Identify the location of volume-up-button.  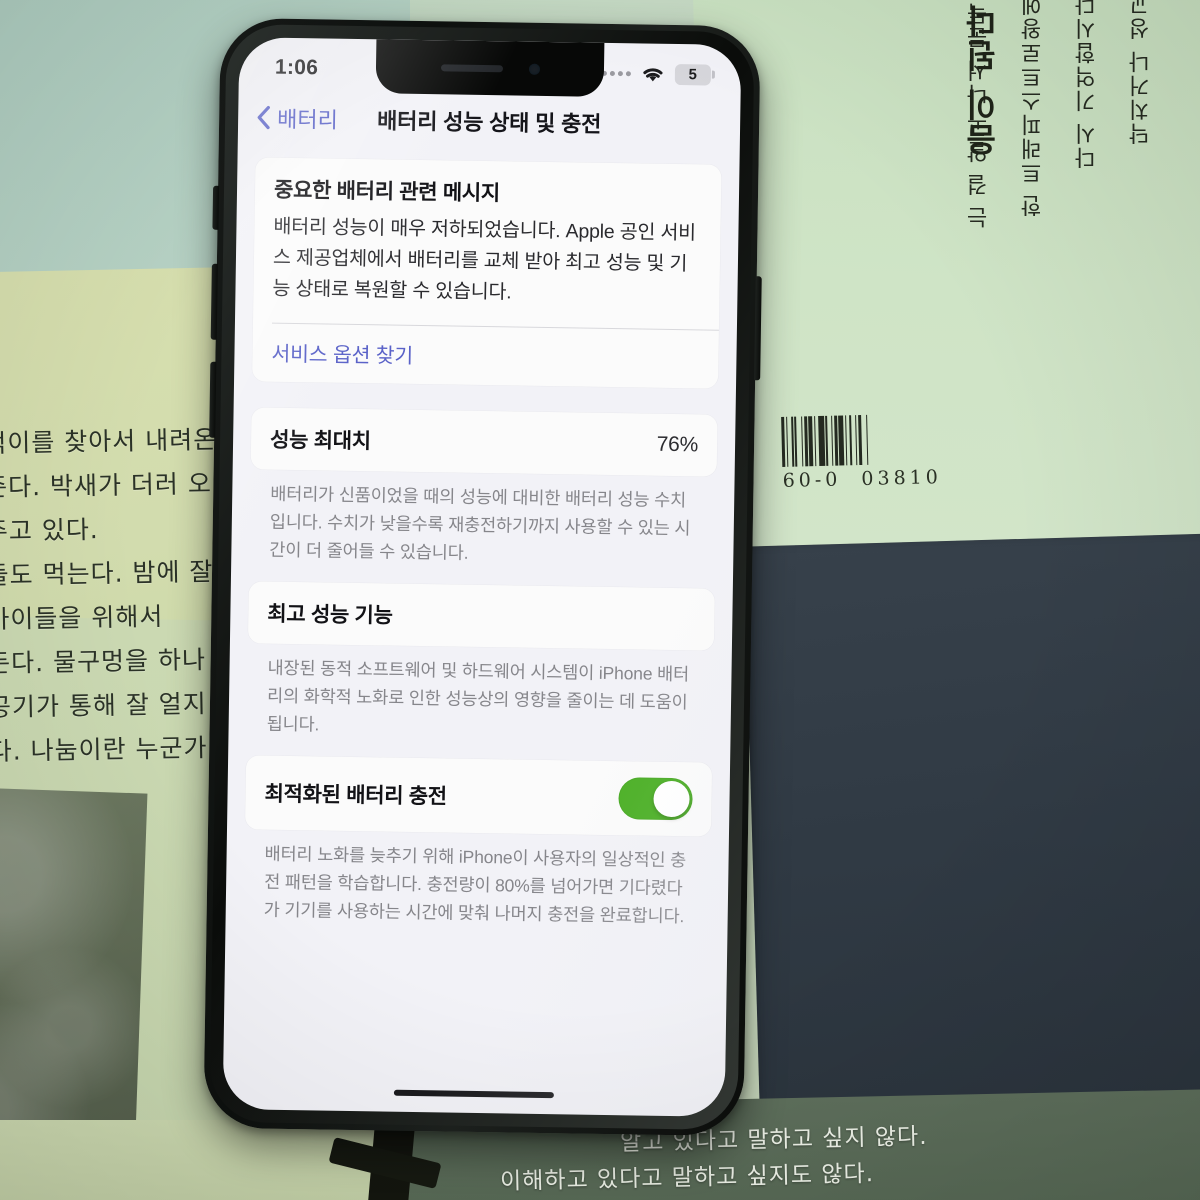
(214, 301).